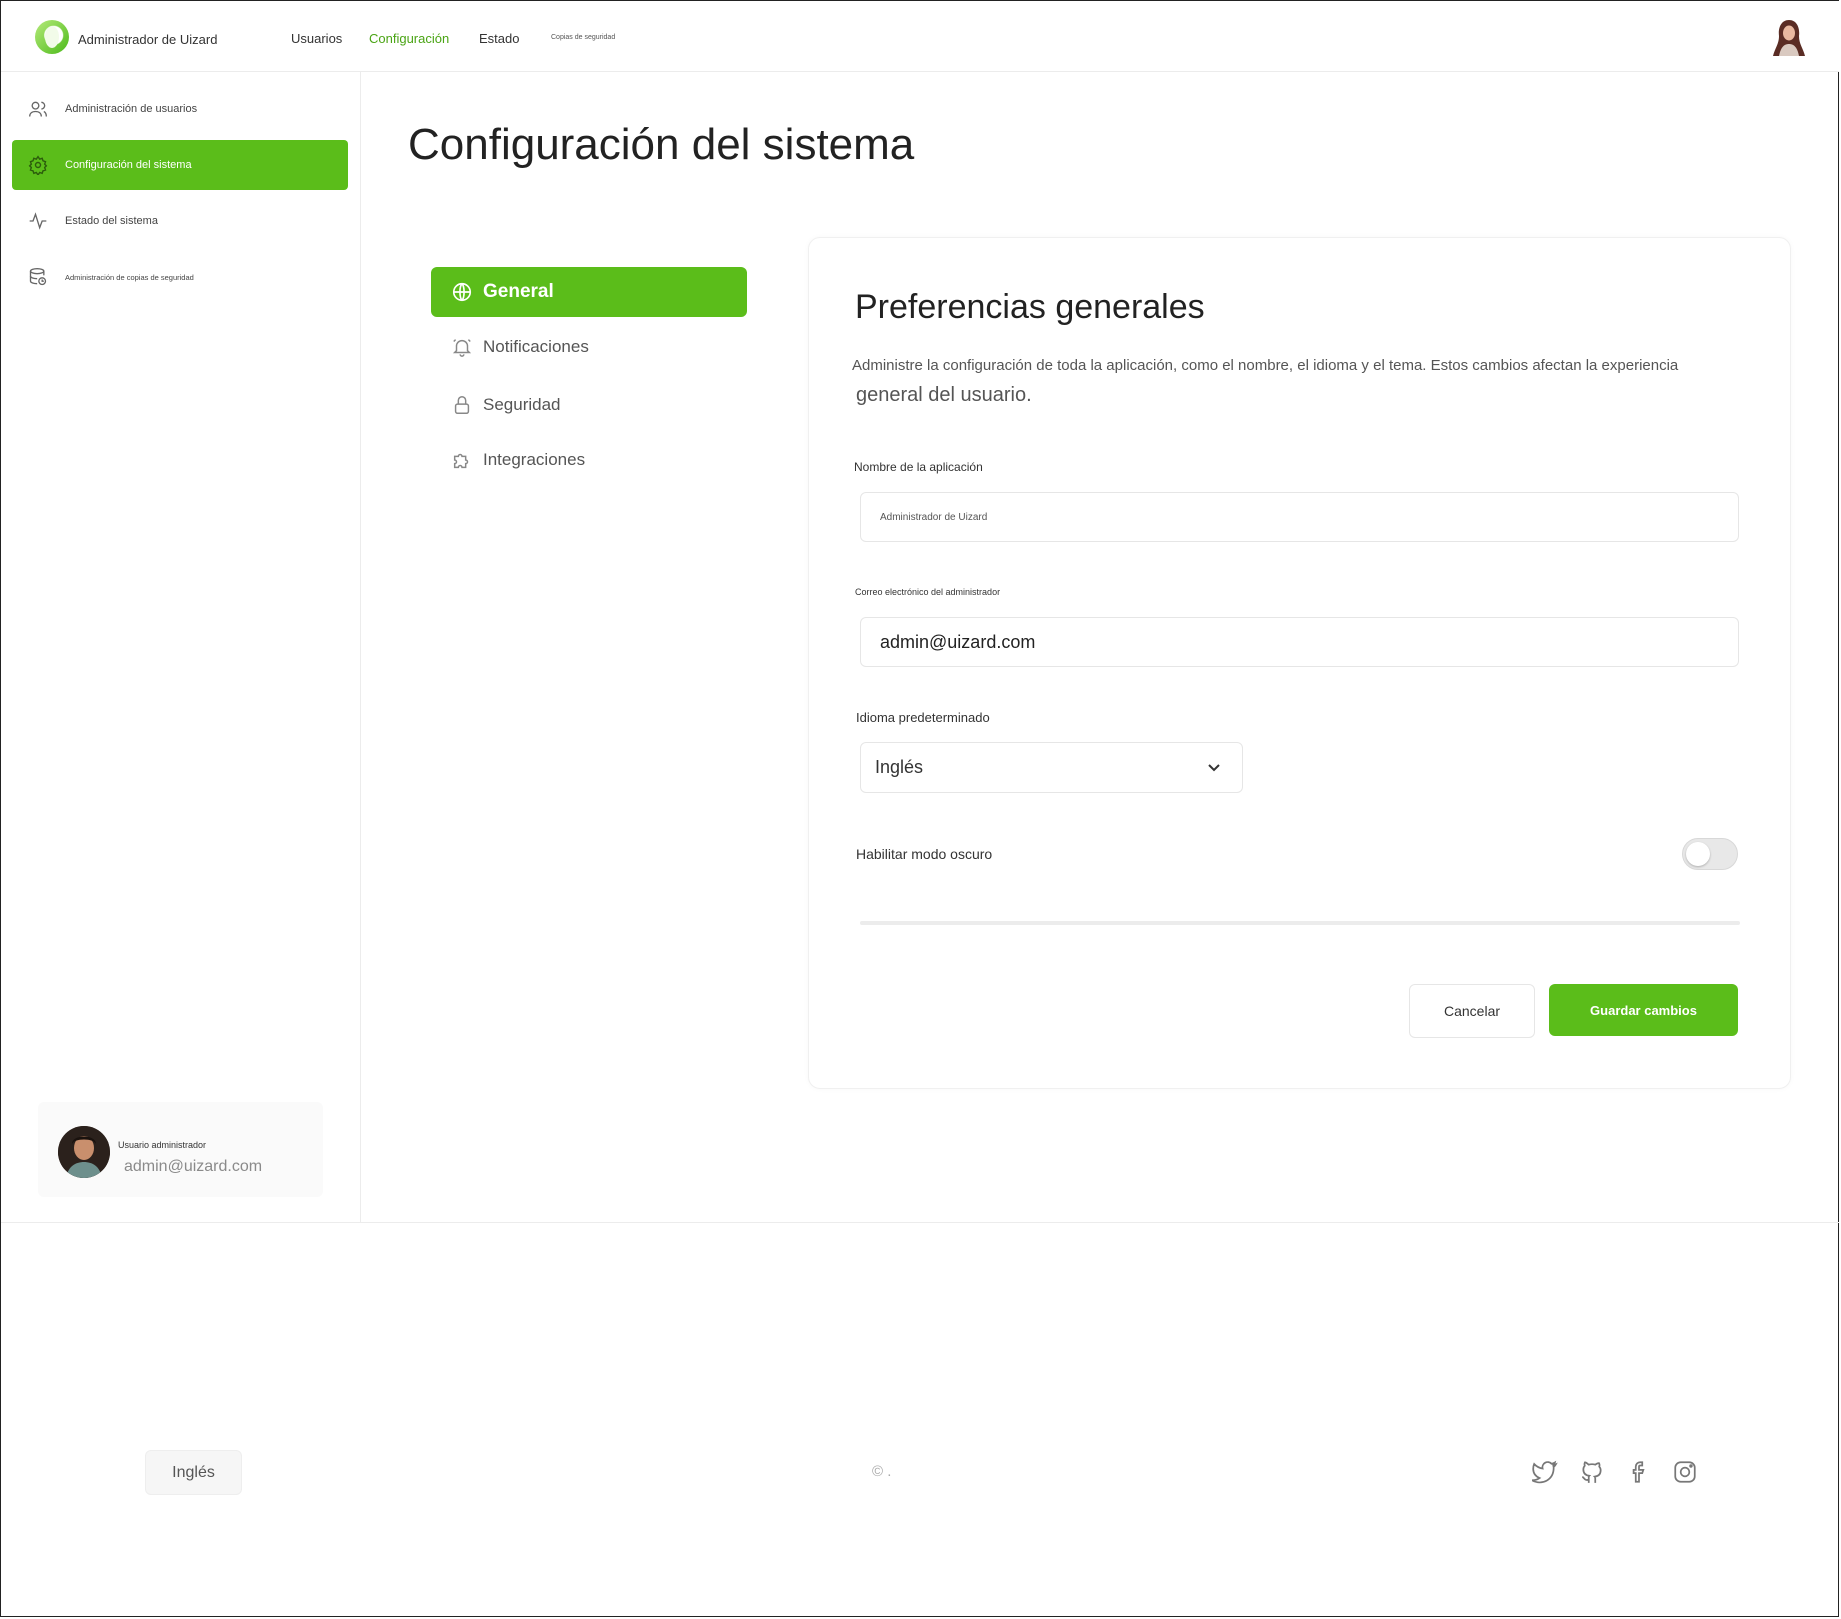 The width and height of the screenshot is (1841, 1619). Describe the element at coordinates (38, 165) in the screenshot. I see `gear-icon` at that location.